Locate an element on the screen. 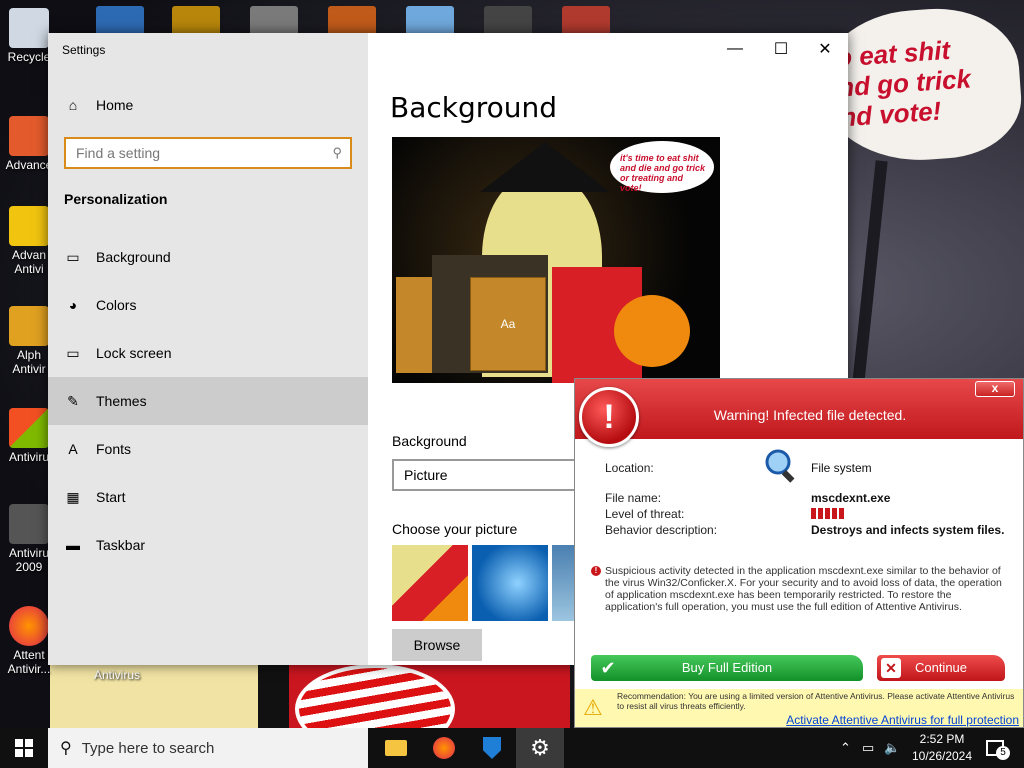 The height and width of the screenshot is (768, 1024). start-icon: ▦ is located at coordinates (73, 496).